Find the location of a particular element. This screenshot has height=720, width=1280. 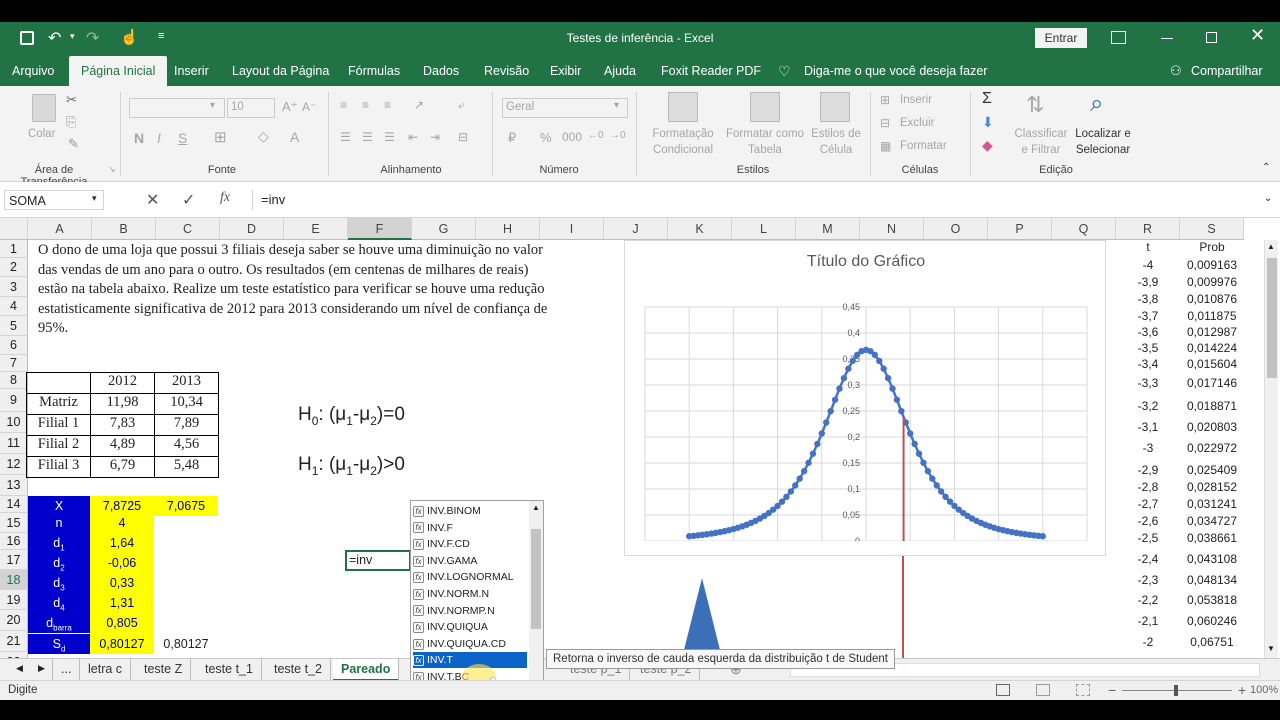

underline-button: S is located at coordinates (182, 138).